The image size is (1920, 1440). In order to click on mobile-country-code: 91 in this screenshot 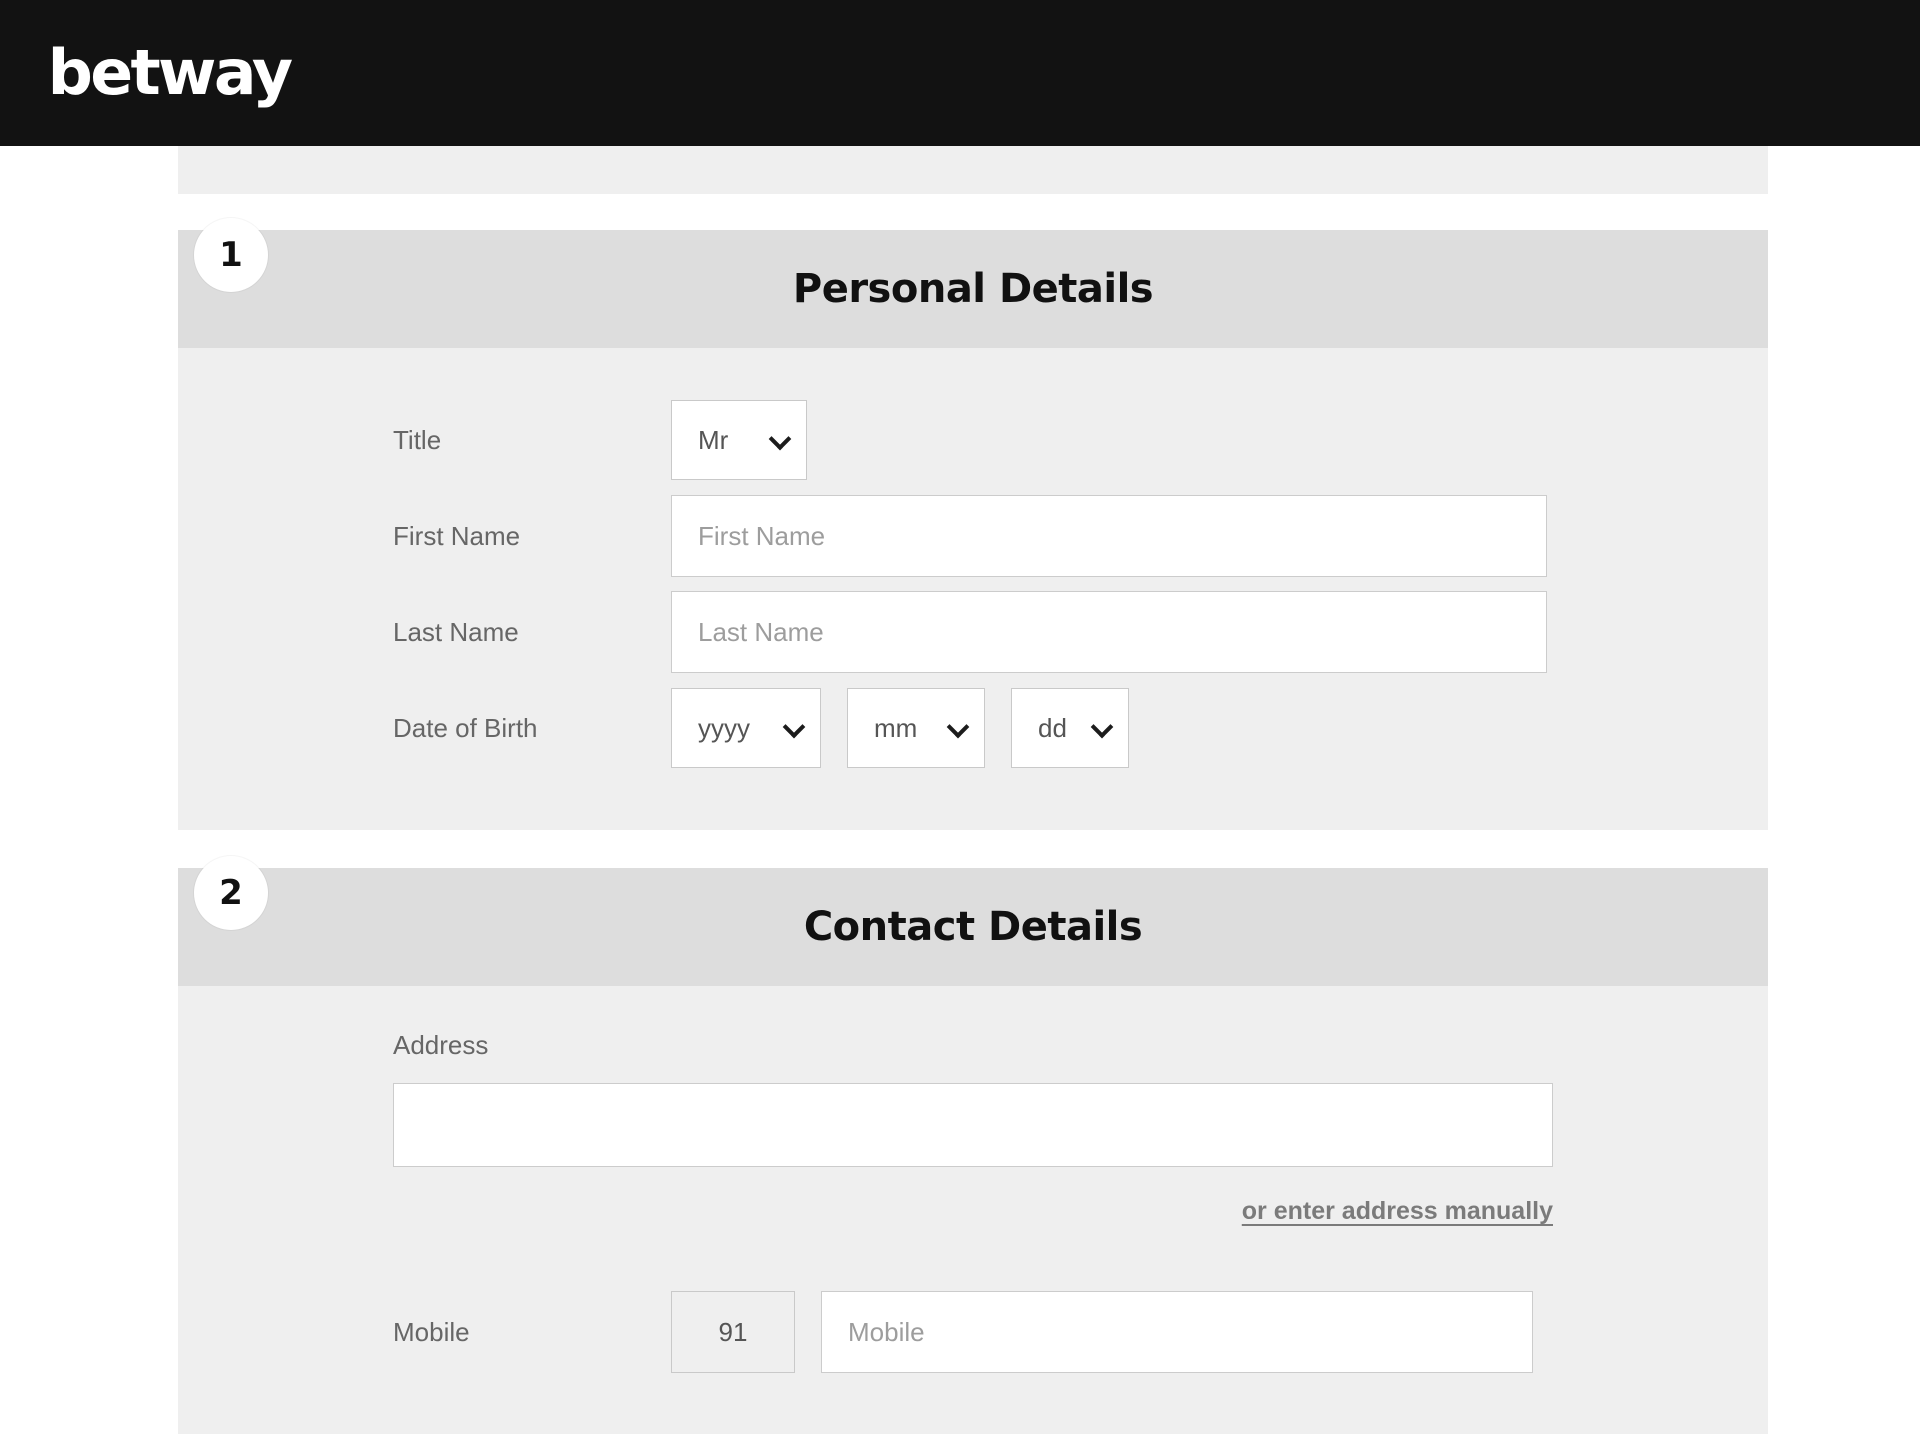, I will do `click(733, 1332)`.